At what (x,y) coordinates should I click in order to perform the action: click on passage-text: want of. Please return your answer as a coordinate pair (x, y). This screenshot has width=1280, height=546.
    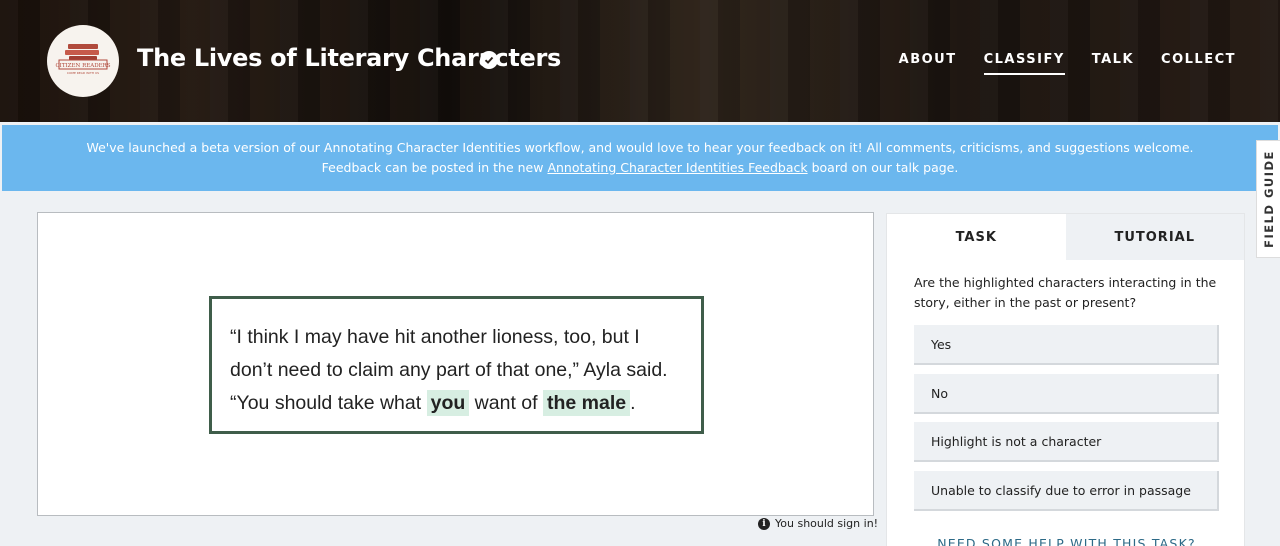
    Looking at the image, I should click on (506, 403).